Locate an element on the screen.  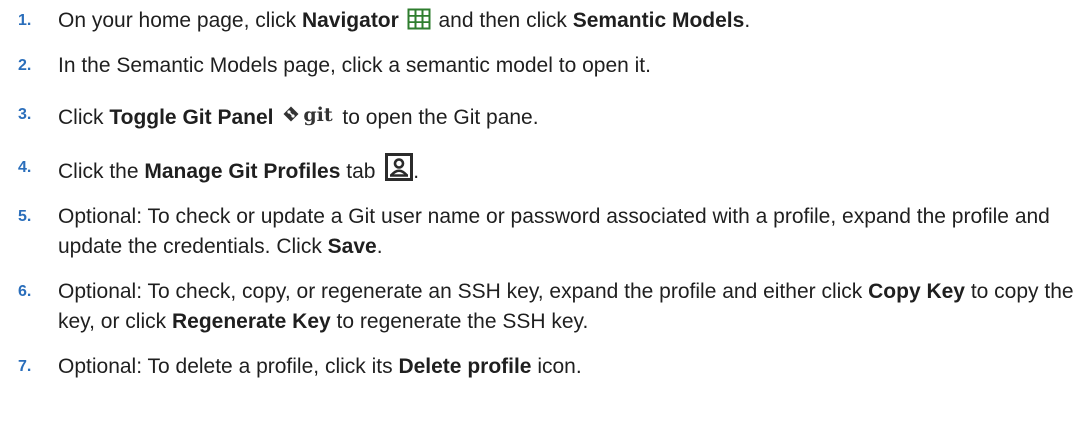
step-number: 3. is located at coordinates (25, 114).